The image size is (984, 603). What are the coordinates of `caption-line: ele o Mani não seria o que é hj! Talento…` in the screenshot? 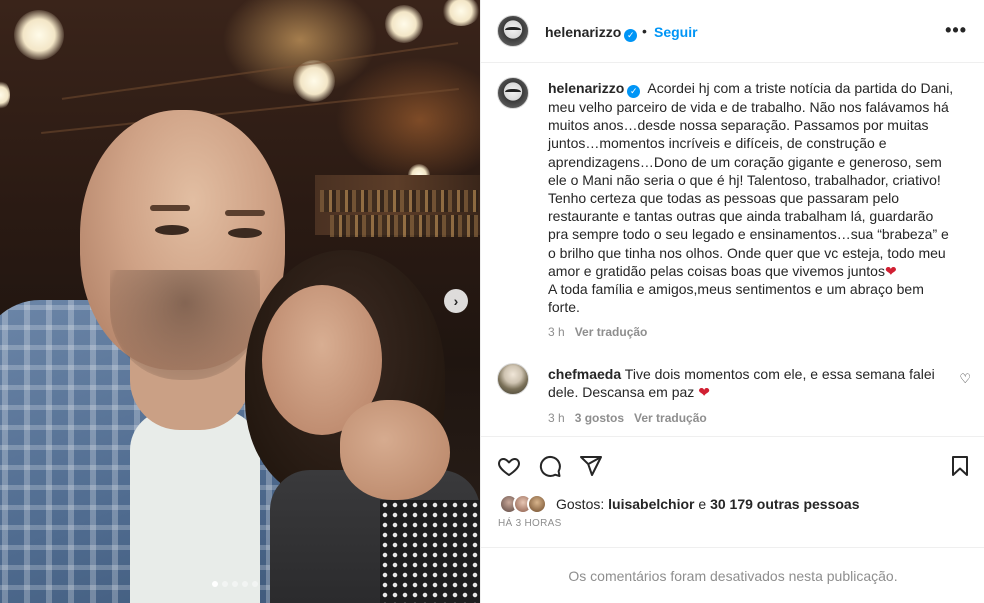 It's located at (744, 179).